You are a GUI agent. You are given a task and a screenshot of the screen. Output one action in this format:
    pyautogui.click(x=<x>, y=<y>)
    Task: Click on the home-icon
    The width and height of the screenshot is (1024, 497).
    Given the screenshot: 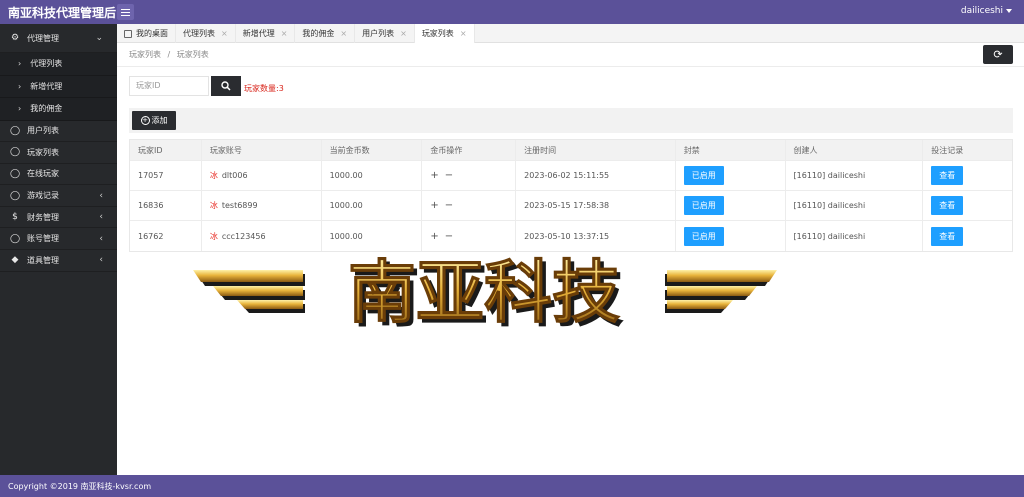 What is the action you would take?
    pyautogui.click(x=128, y=33)
    